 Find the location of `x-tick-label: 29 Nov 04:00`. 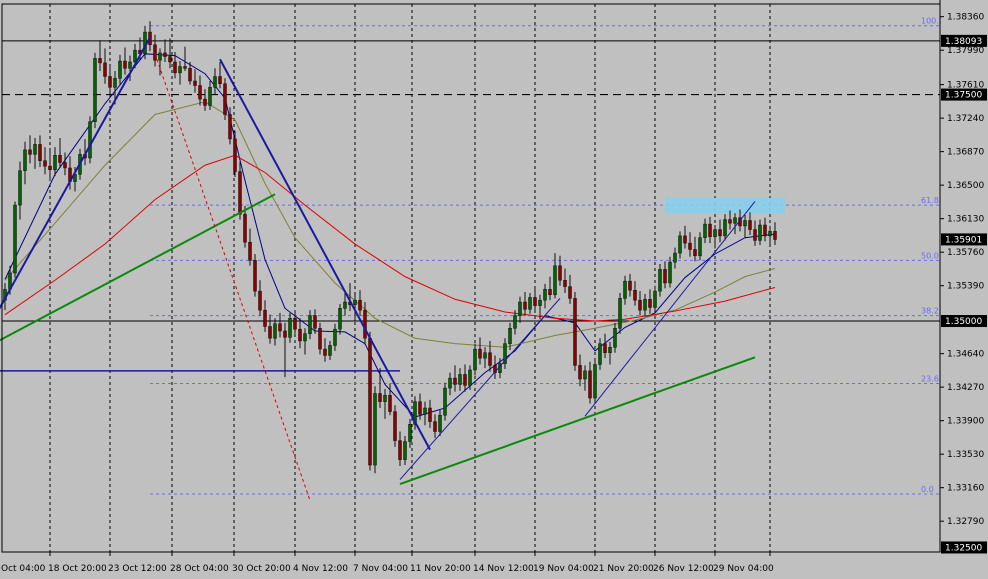

x-tick-label: 29 Nov 04:00 is located at coordinates (743, 569).